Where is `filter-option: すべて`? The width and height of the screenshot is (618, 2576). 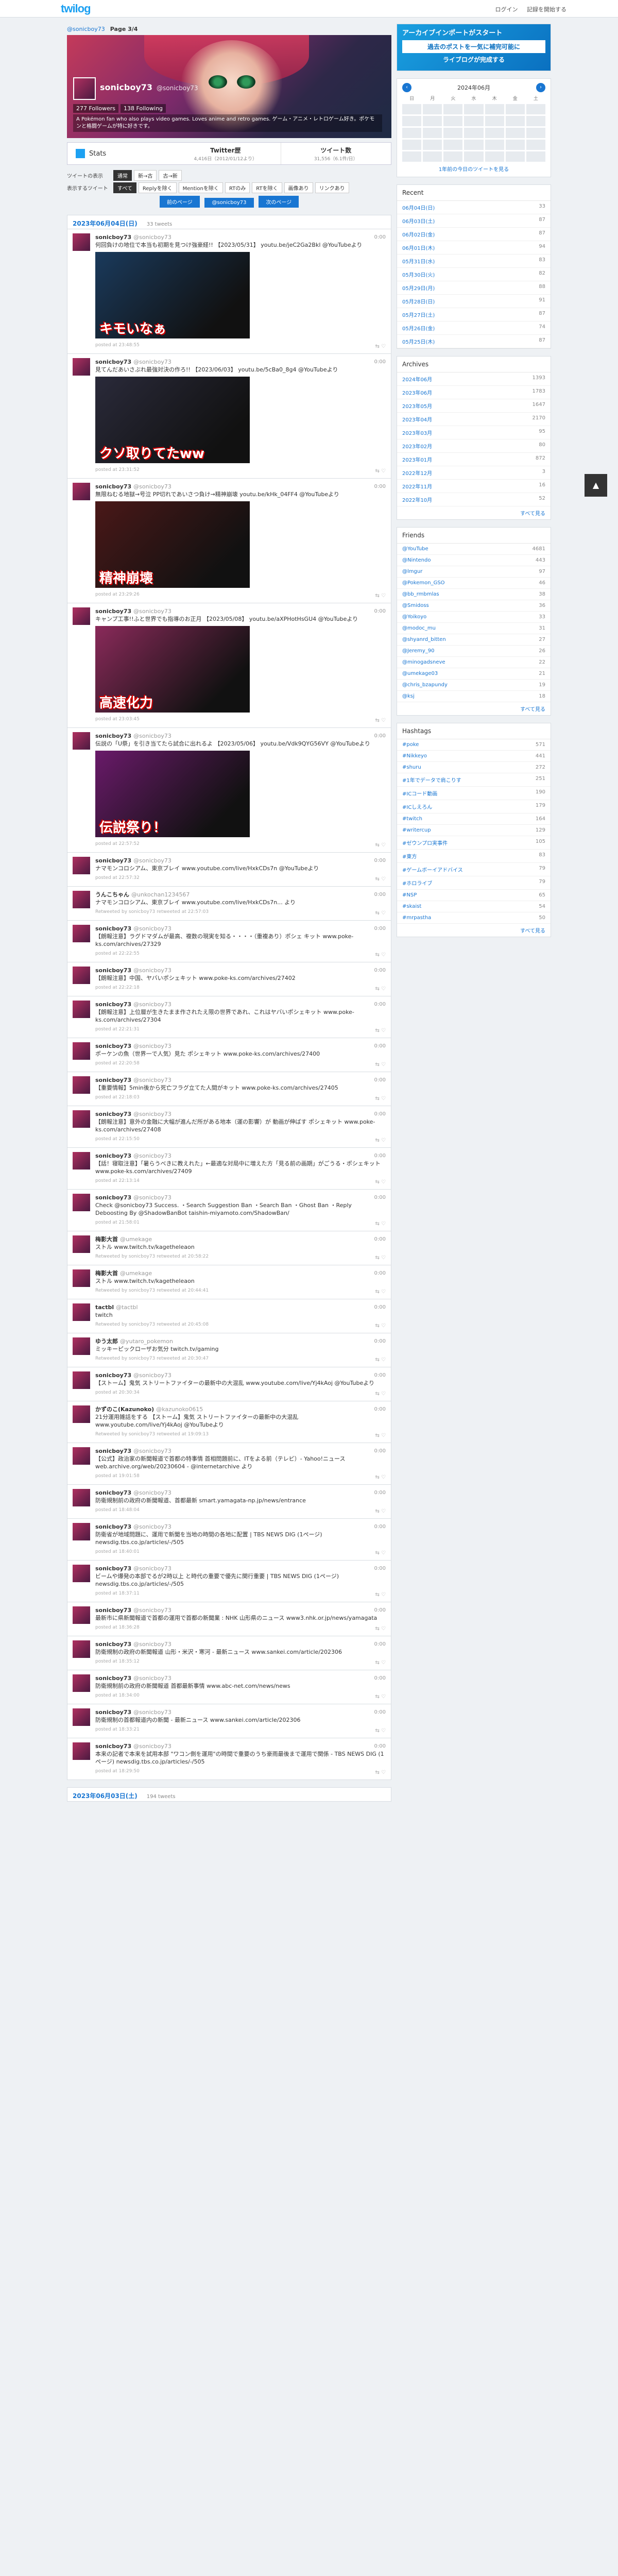
filter-option: すべて is located at coordinates (124, 187).